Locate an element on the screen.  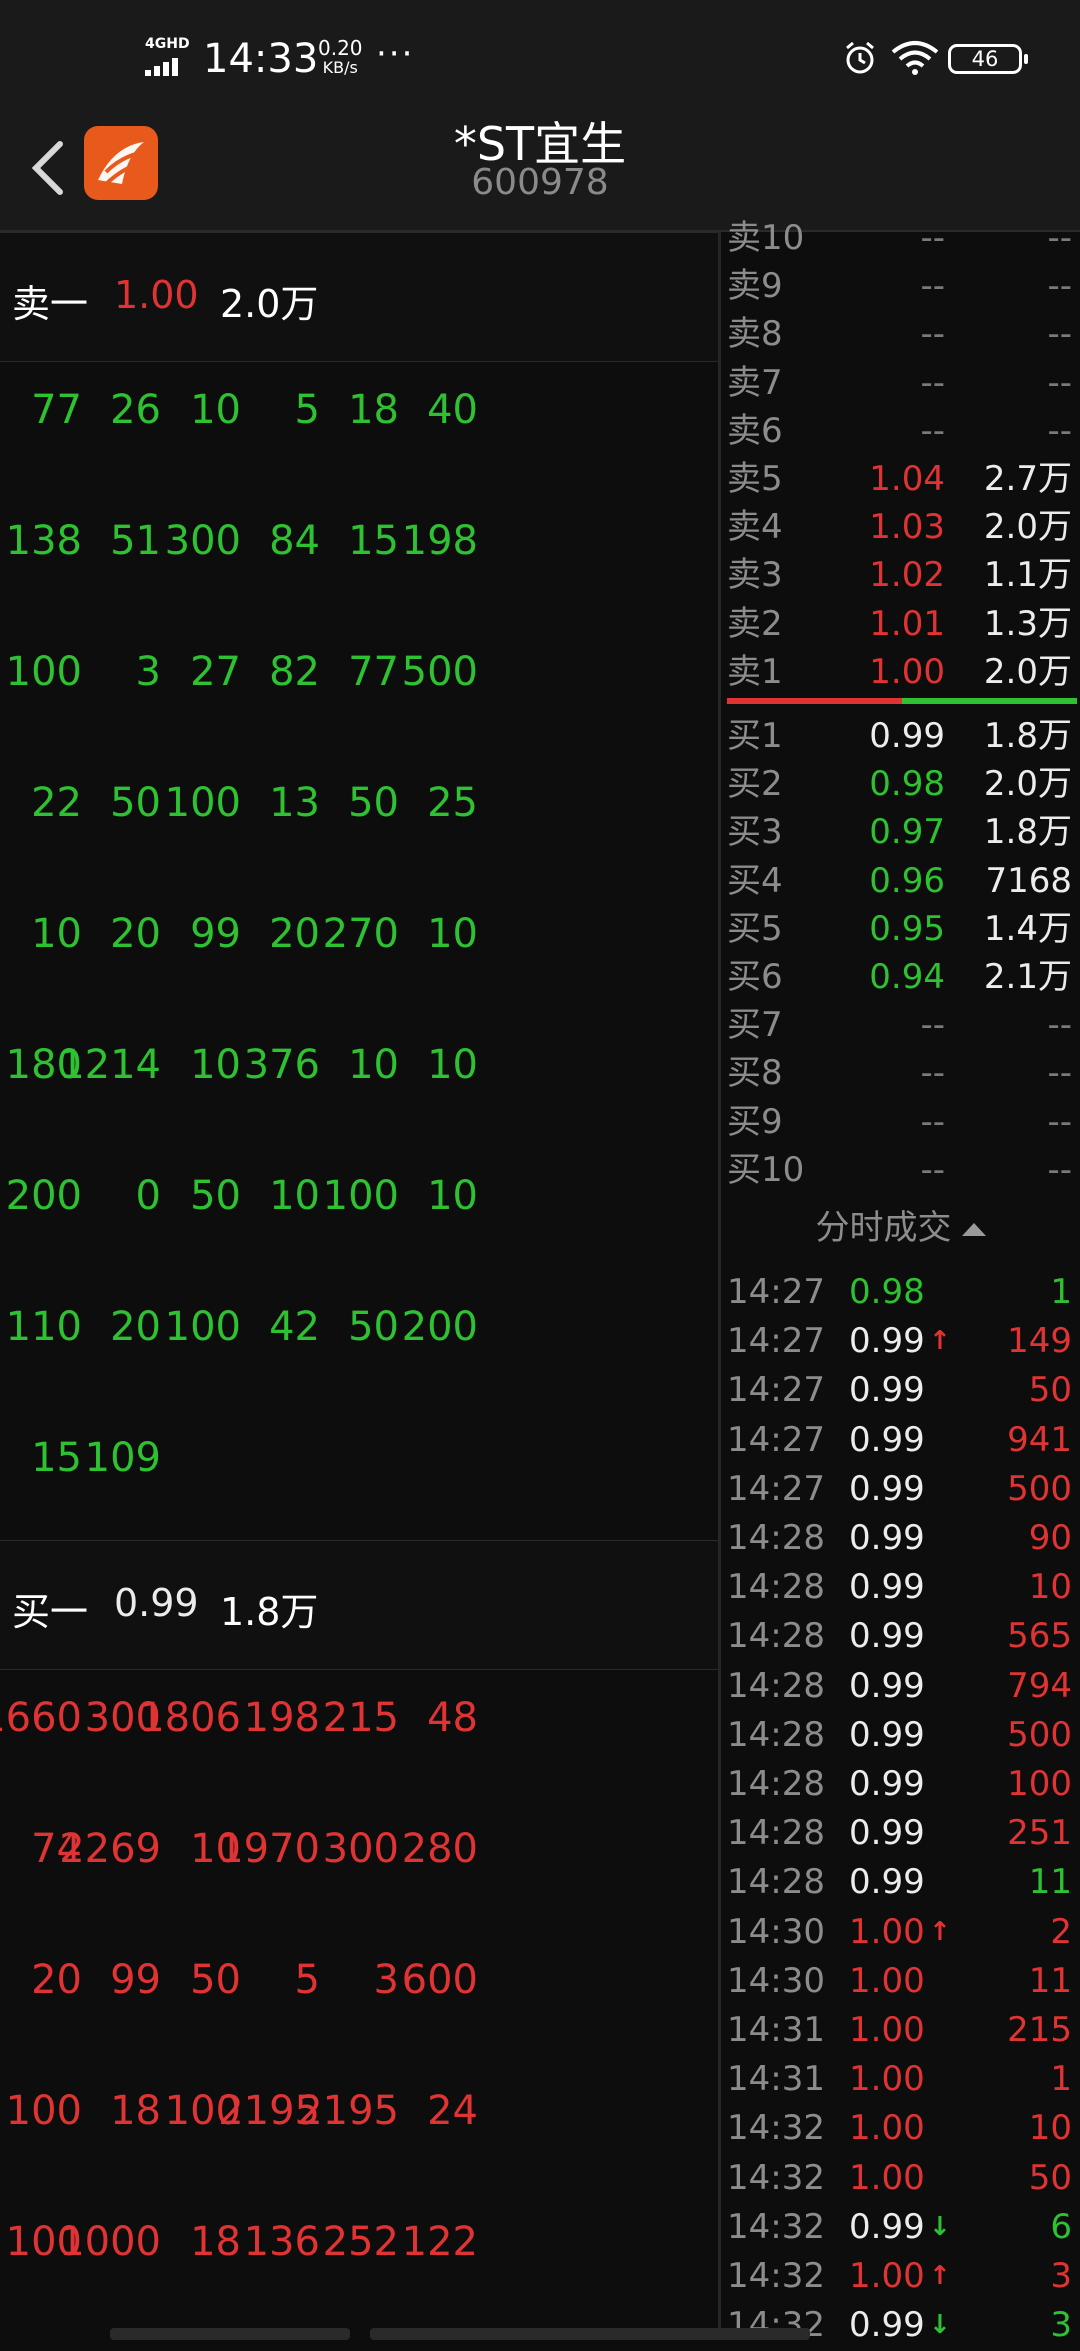
bid-level-row: 买2 0.98 2.0万 is located at coordinates (900, 784).